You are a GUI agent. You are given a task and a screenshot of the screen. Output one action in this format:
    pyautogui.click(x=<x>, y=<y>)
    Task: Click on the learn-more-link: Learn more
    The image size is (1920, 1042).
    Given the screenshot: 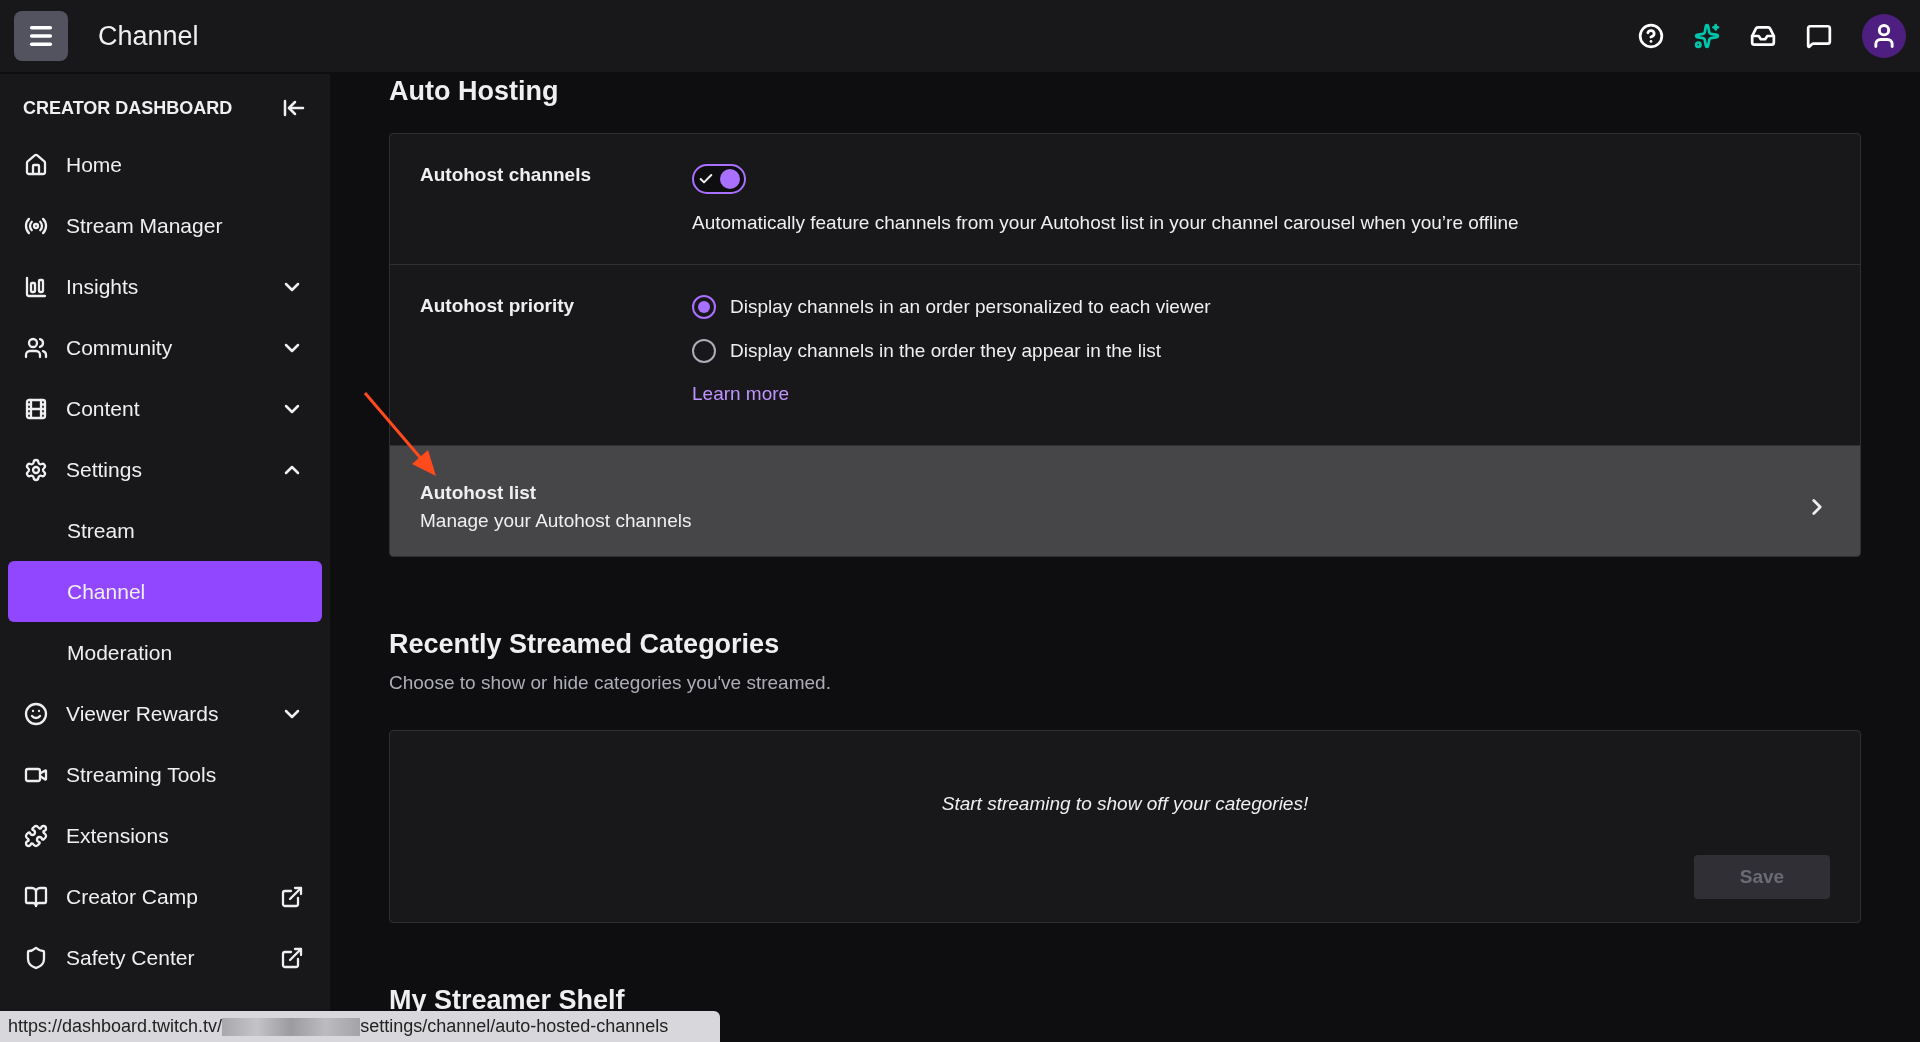 What is the action you would take?
    pyautogui.click(x=741, y=394)
    